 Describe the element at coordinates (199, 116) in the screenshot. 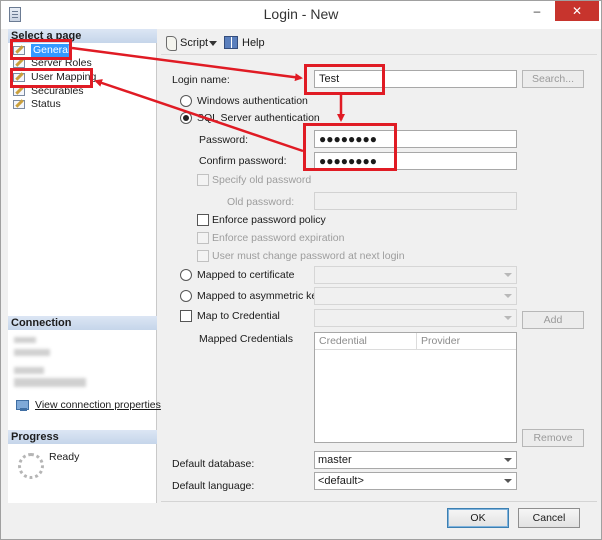

I see `arrow-passwords-to-user-mapping` at that location.